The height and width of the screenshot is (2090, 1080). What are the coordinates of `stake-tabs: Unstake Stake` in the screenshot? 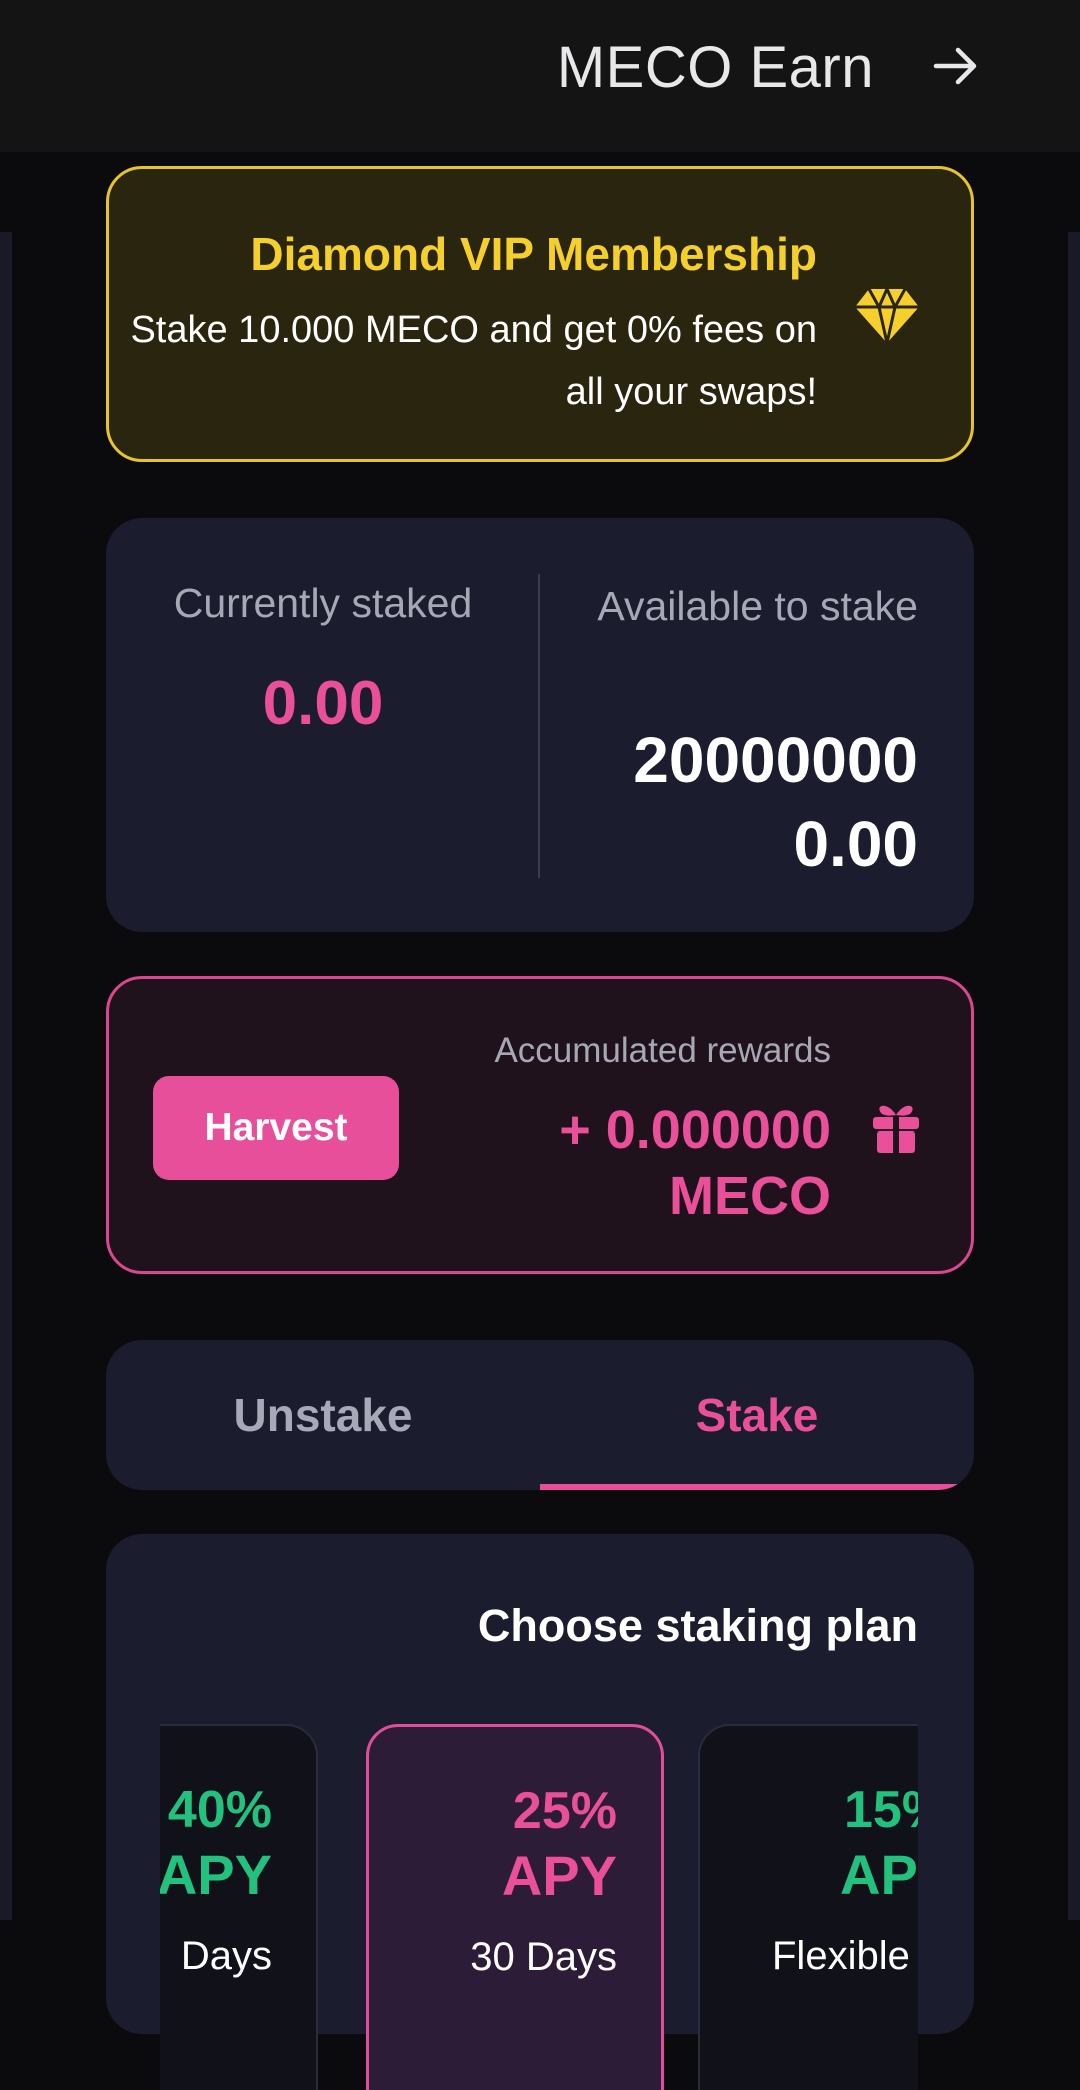 It's located at (540, 1415).